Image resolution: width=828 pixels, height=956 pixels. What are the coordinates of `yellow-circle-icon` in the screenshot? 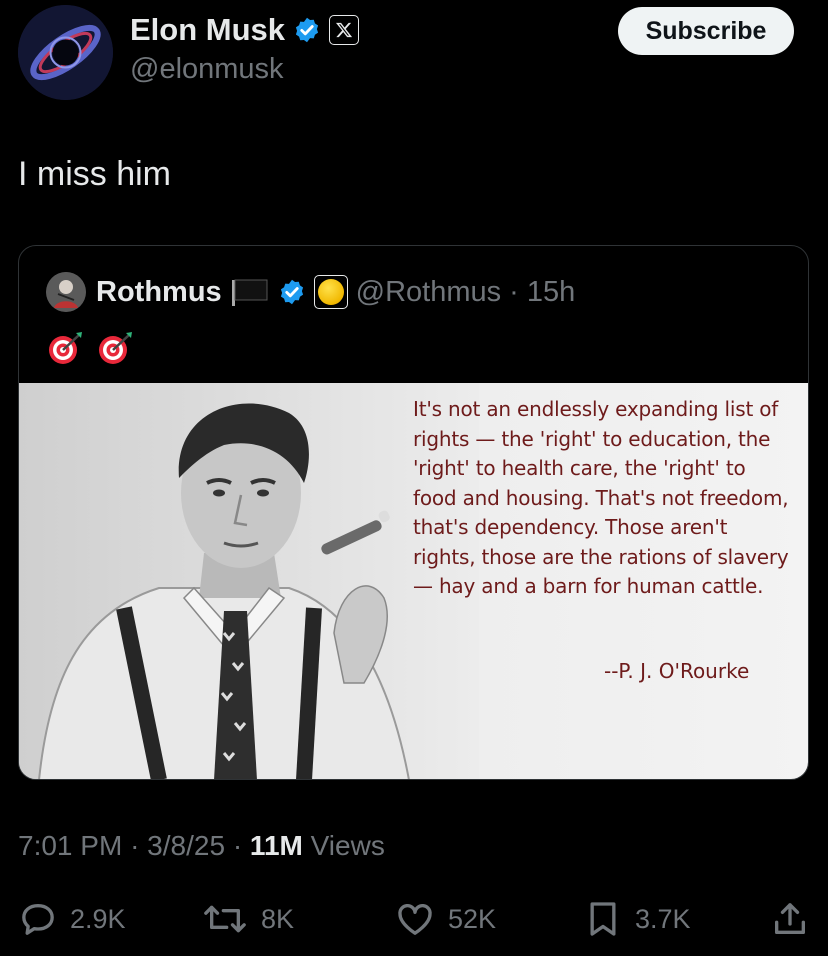 It's located at (330, 292).